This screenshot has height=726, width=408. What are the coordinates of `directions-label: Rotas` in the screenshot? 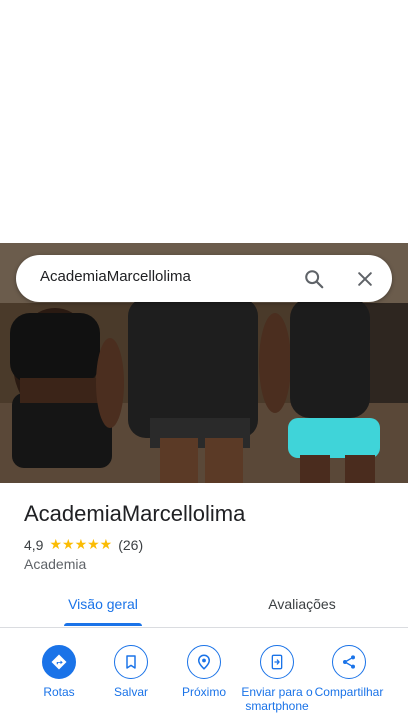 It's located at (59, 692).